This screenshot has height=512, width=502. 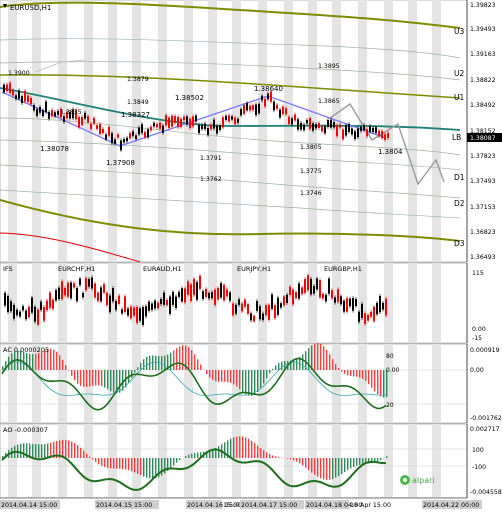 I want to click on price-label: 1.39823, so click(x=483, y=5).